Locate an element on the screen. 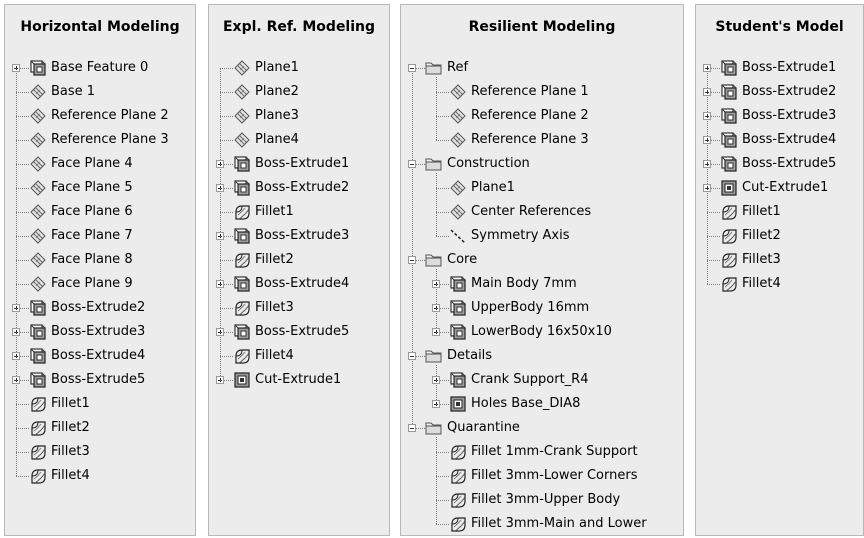 The width and height of the screenshot is (864, 538). tree-item: Base Feature 0 is located at coordinates (100, 68).